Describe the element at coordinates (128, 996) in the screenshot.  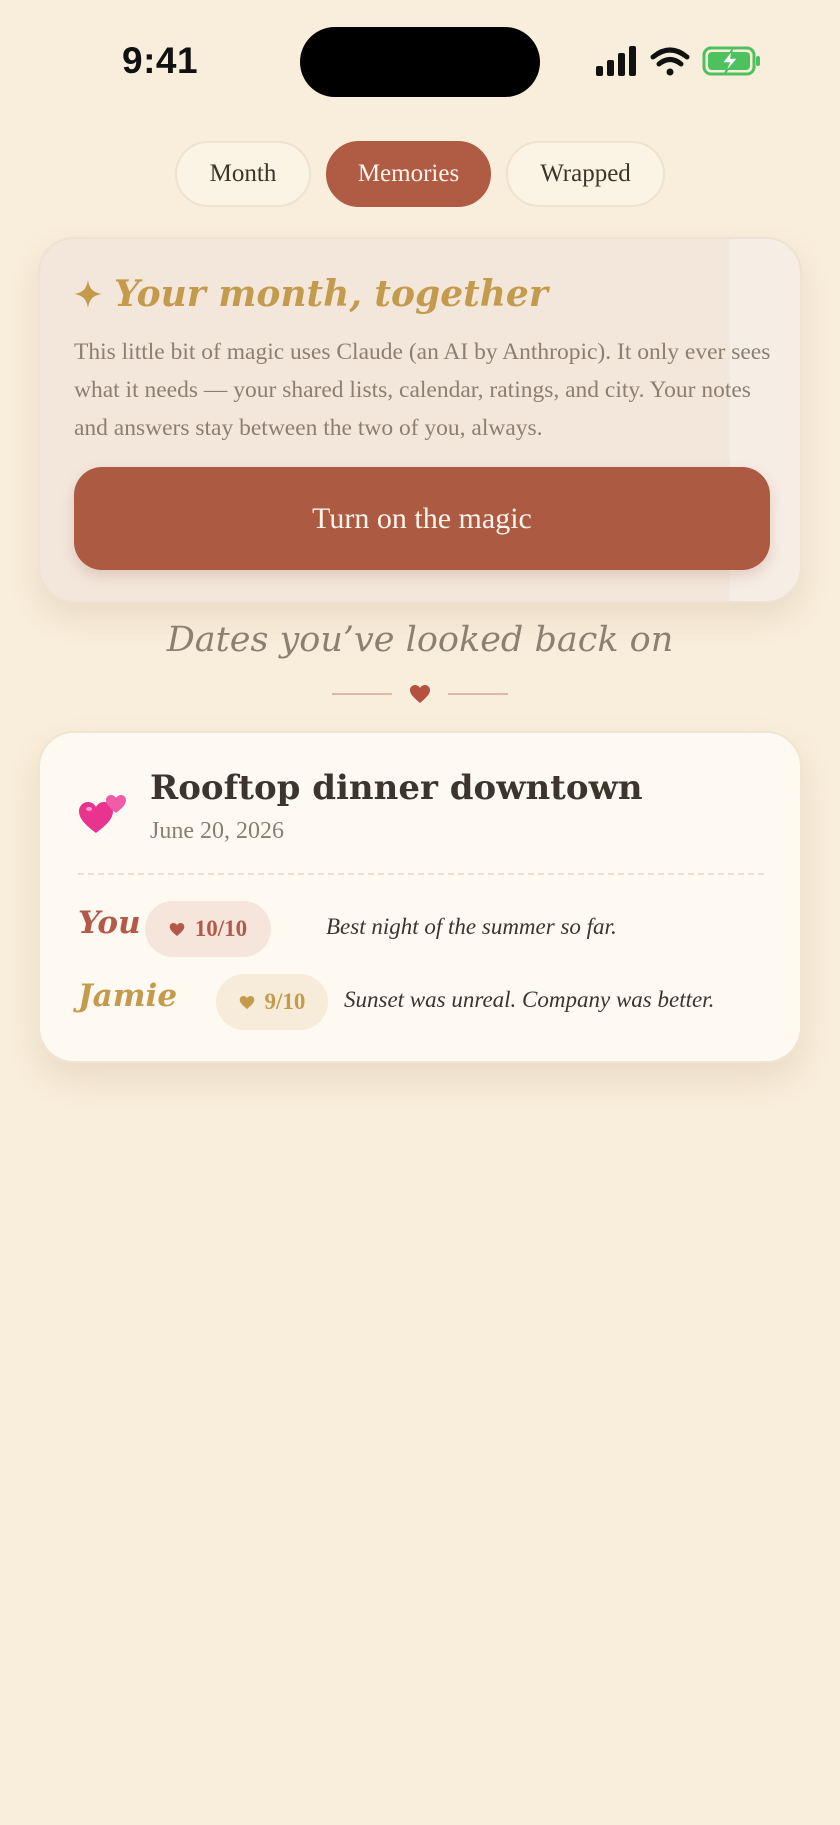
I see `rater-name: Jamie` at that location.